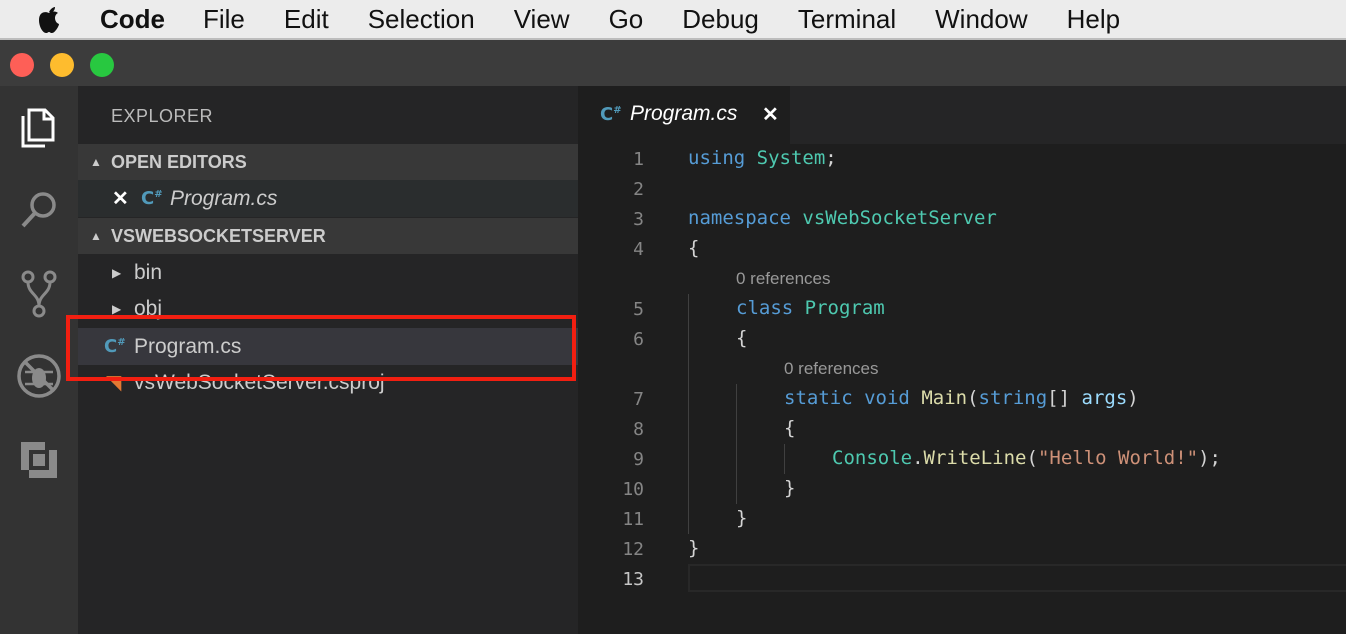 The width and height of the screenshot is (1346, 634). I want to click on punctuation: ., so click(918, 458).